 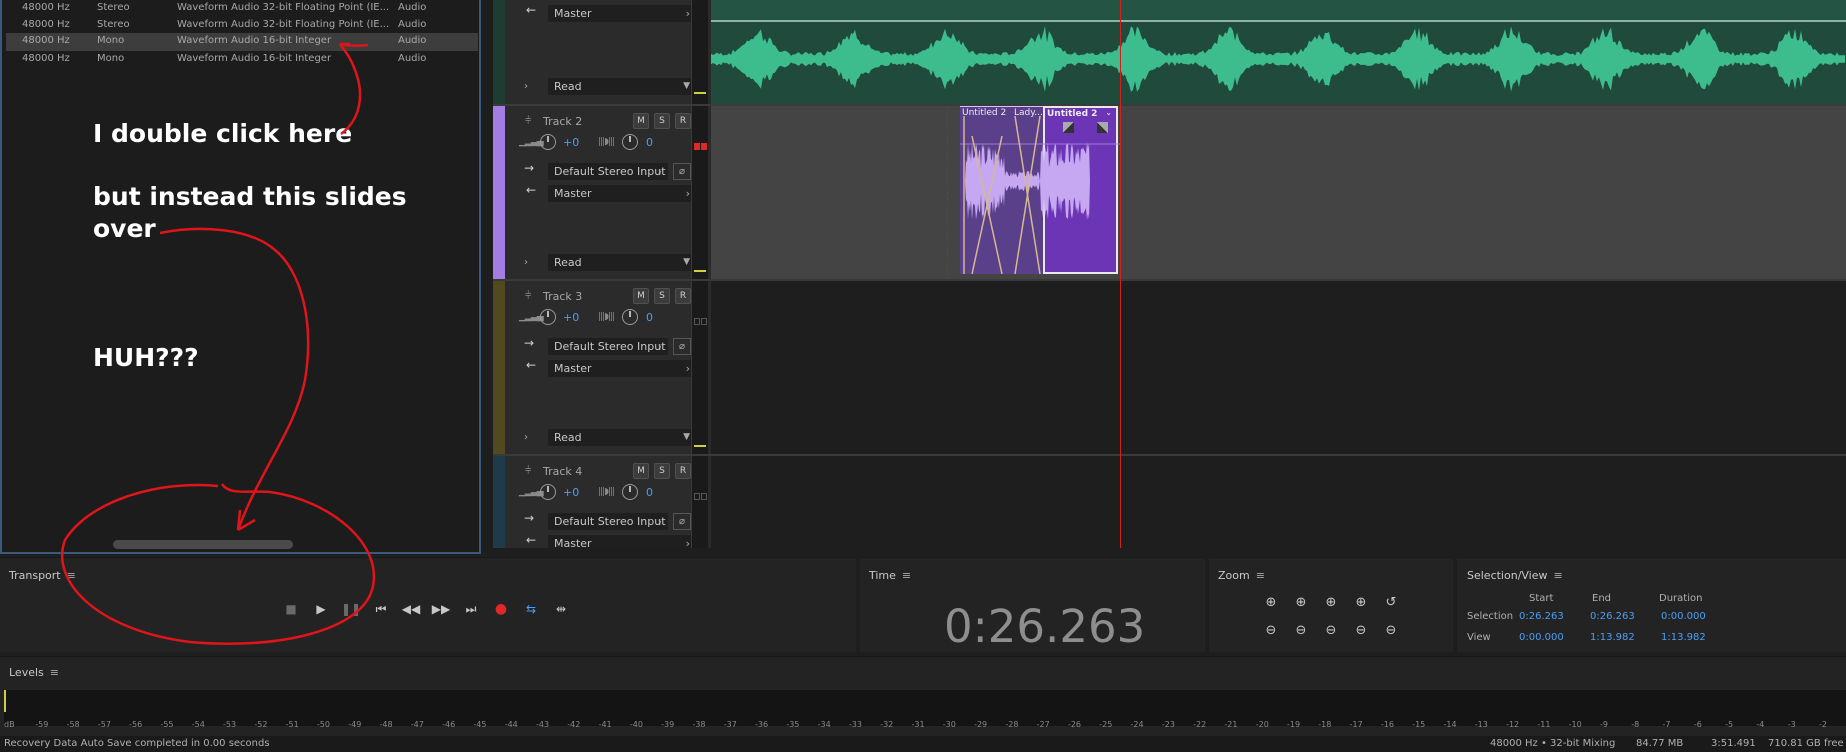 I want to click on selection-duration-field: 0:00.000, so click(x=1683, y=616).